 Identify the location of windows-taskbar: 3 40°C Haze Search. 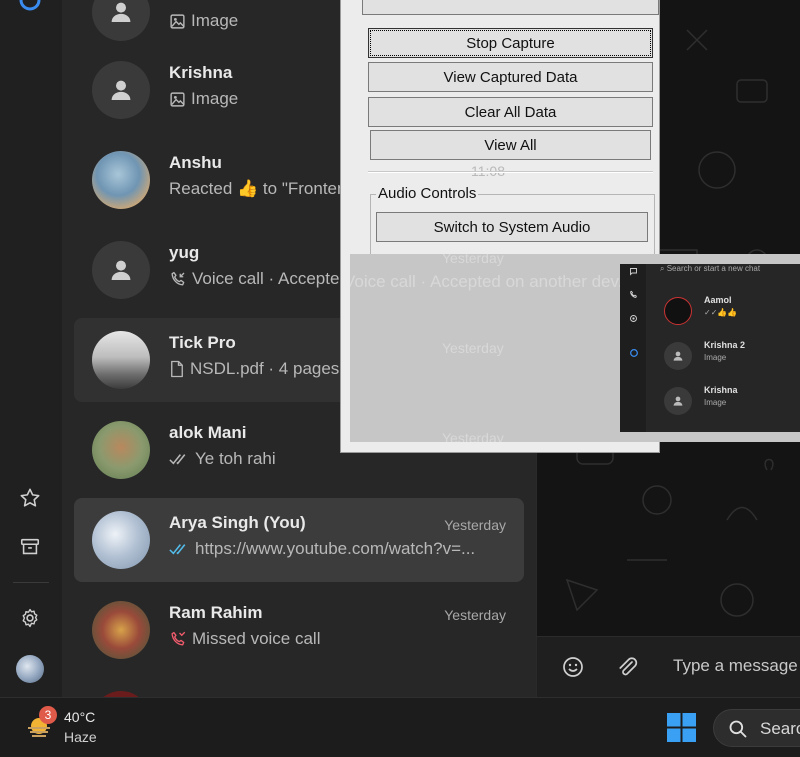
(400, 727).